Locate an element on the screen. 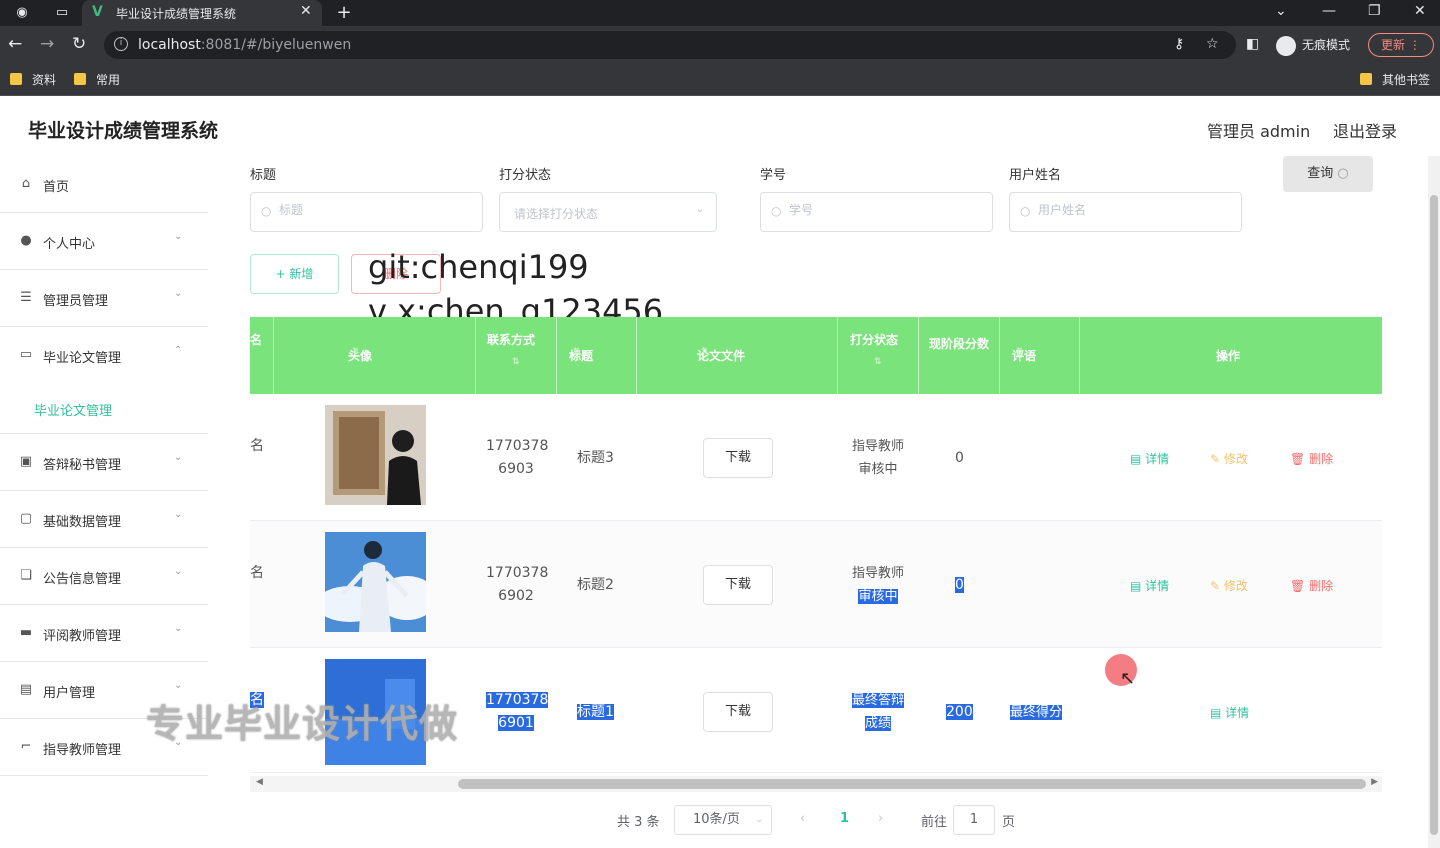  sidepanel-icon: ◧ is located at coordinates (1252, 44).